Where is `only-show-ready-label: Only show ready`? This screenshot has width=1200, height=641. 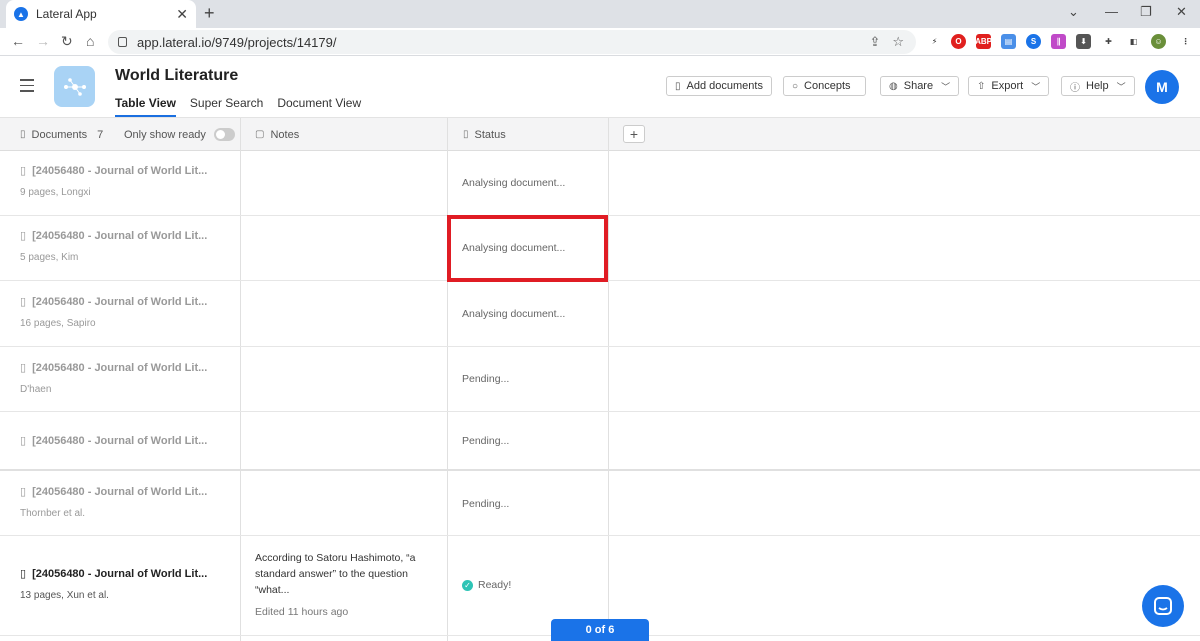 only-show-ready-label: Only show ready is located at coordinates (165, 134).